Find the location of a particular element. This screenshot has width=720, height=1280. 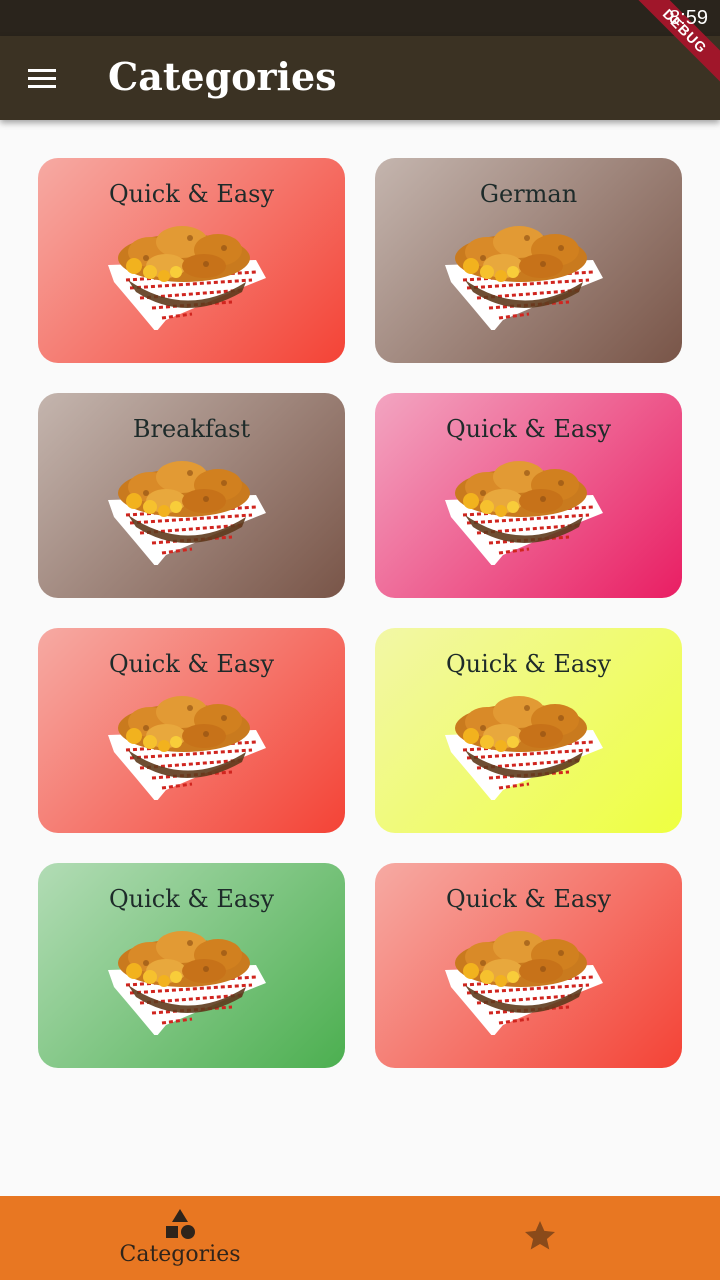

page-title: Categories is located at coordinates (222, 76).